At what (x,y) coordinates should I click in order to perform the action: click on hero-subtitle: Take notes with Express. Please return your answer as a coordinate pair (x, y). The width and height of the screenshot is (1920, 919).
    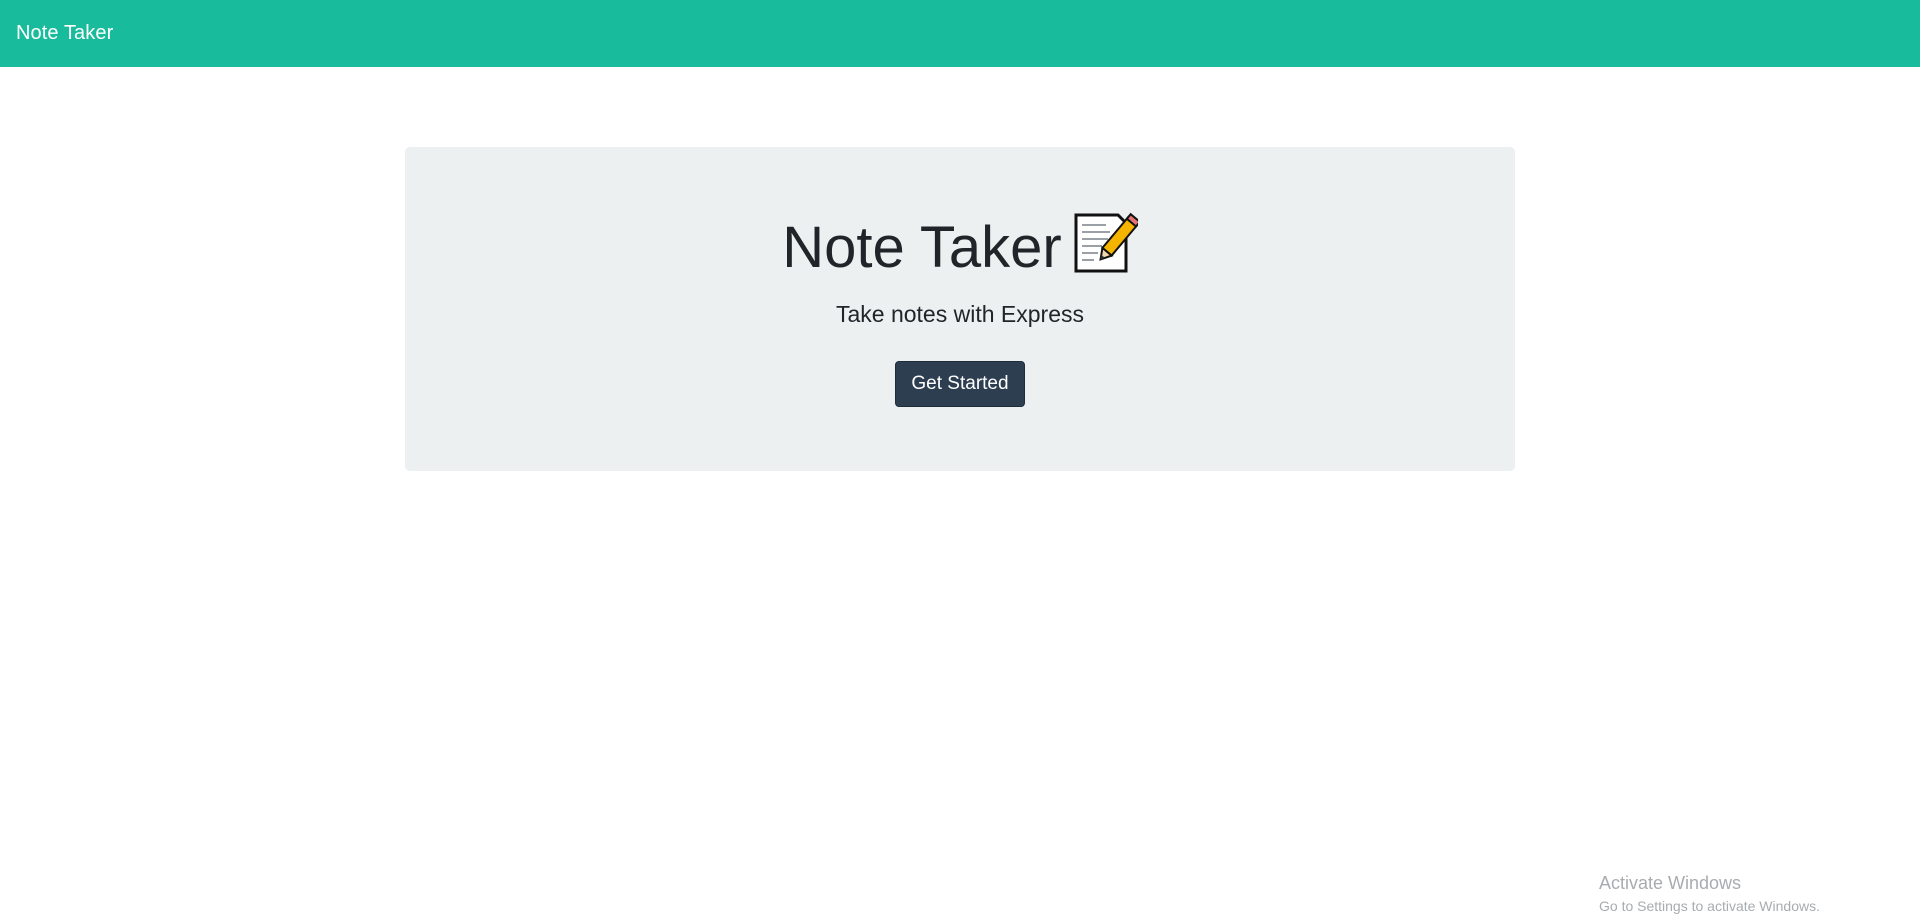
    Looking at the image, I should click on (959, 314).